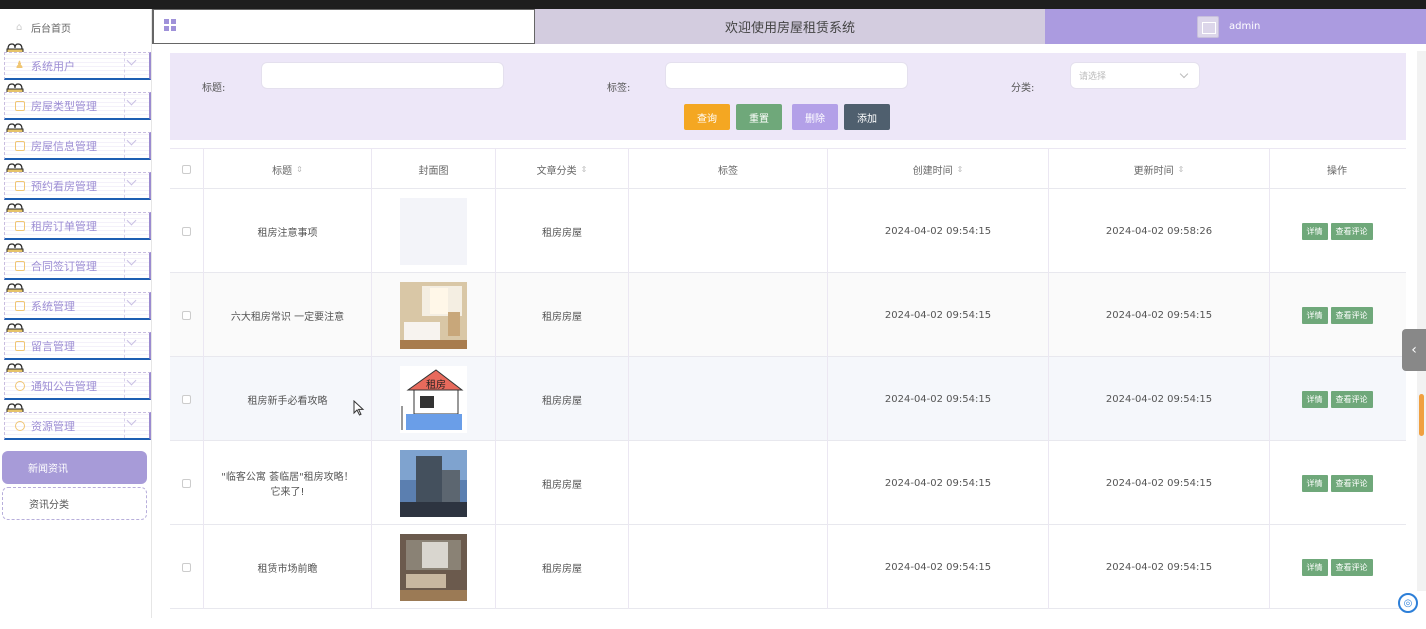 This screenshot has width=1426, height=629. What do you see at coordinates (77, 306) in the screenshot?
I see `sidebar-item-box: 系统管理` at bounding box center [77, 306].